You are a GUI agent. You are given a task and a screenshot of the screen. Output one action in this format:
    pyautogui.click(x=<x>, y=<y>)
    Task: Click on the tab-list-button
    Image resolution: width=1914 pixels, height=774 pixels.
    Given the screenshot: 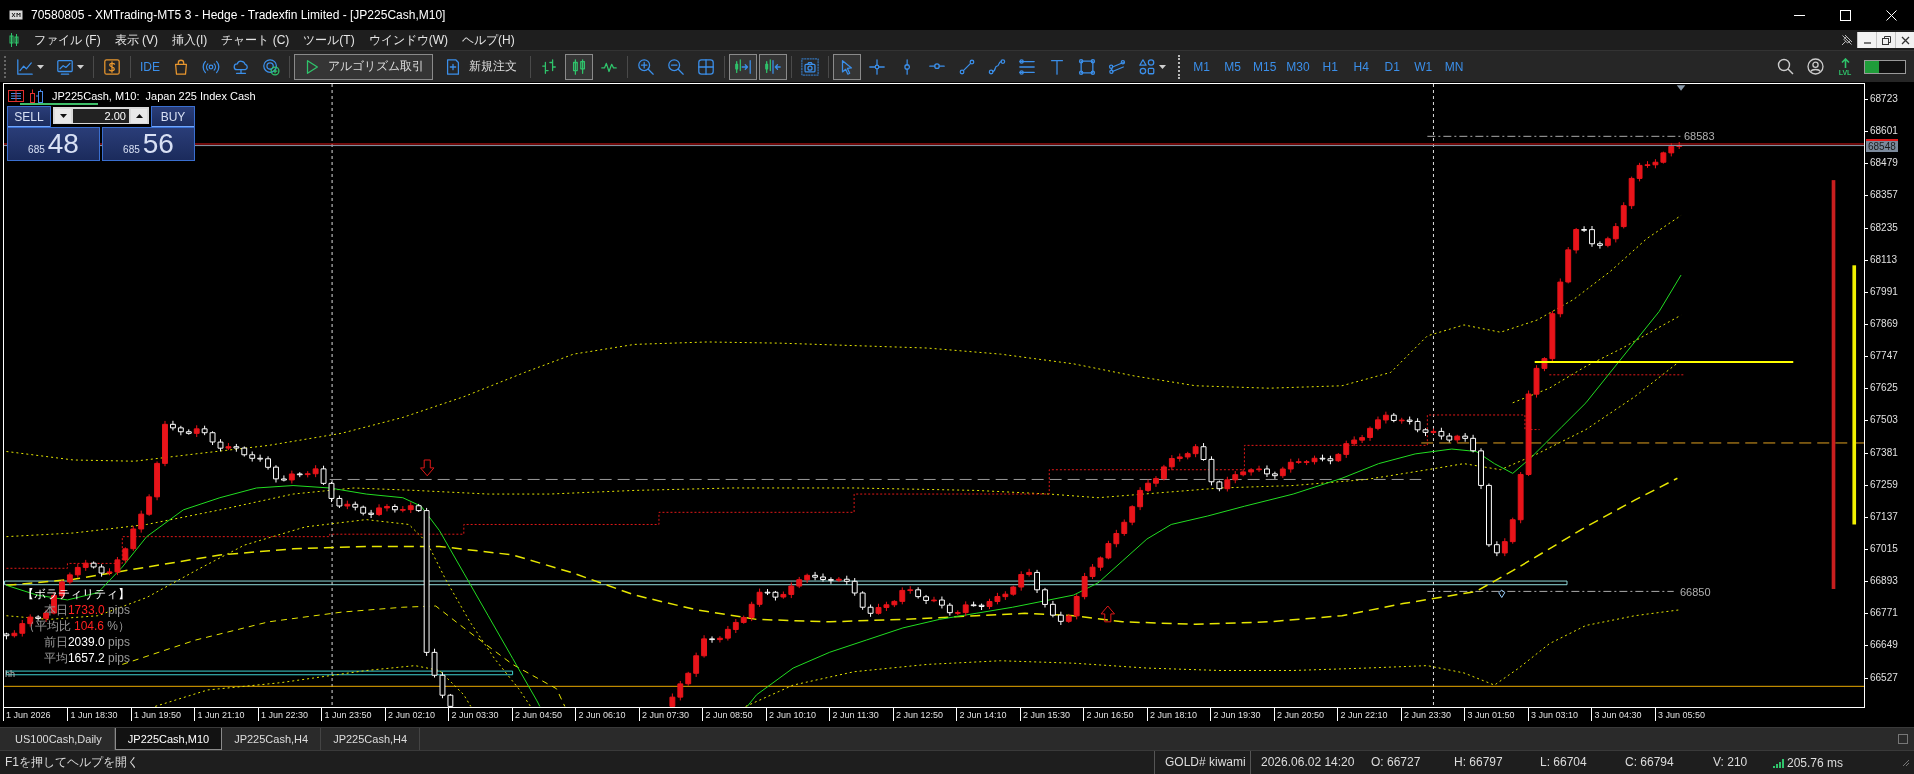 What is the action you would take?
    pyautogui.click(x=1903, y=739)
    